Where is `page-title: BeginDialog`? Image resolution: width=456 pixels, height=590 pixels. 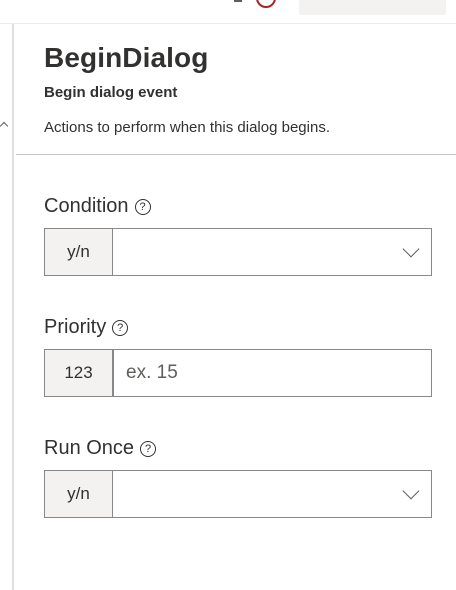 page-title: BeginDialog is located at coordinates (126, 57).